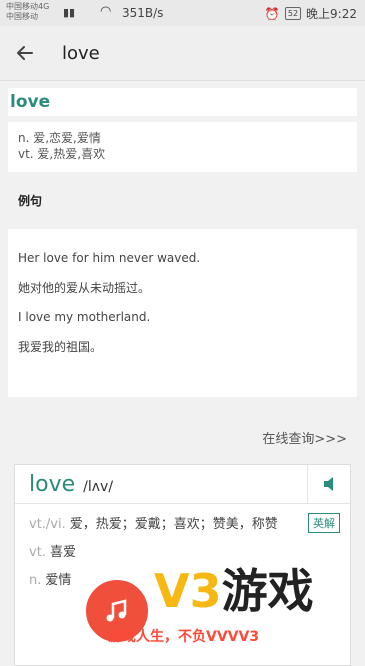 The image size is (365, 666). I want to click on headword: love, so click(30, 102).